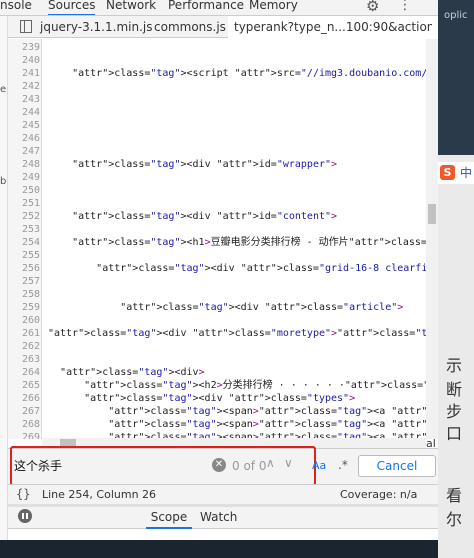 The image size is (474, 558). Describe the element at coordinates (24, 294) in the screenshot. I see `line-number: 258` at that location.